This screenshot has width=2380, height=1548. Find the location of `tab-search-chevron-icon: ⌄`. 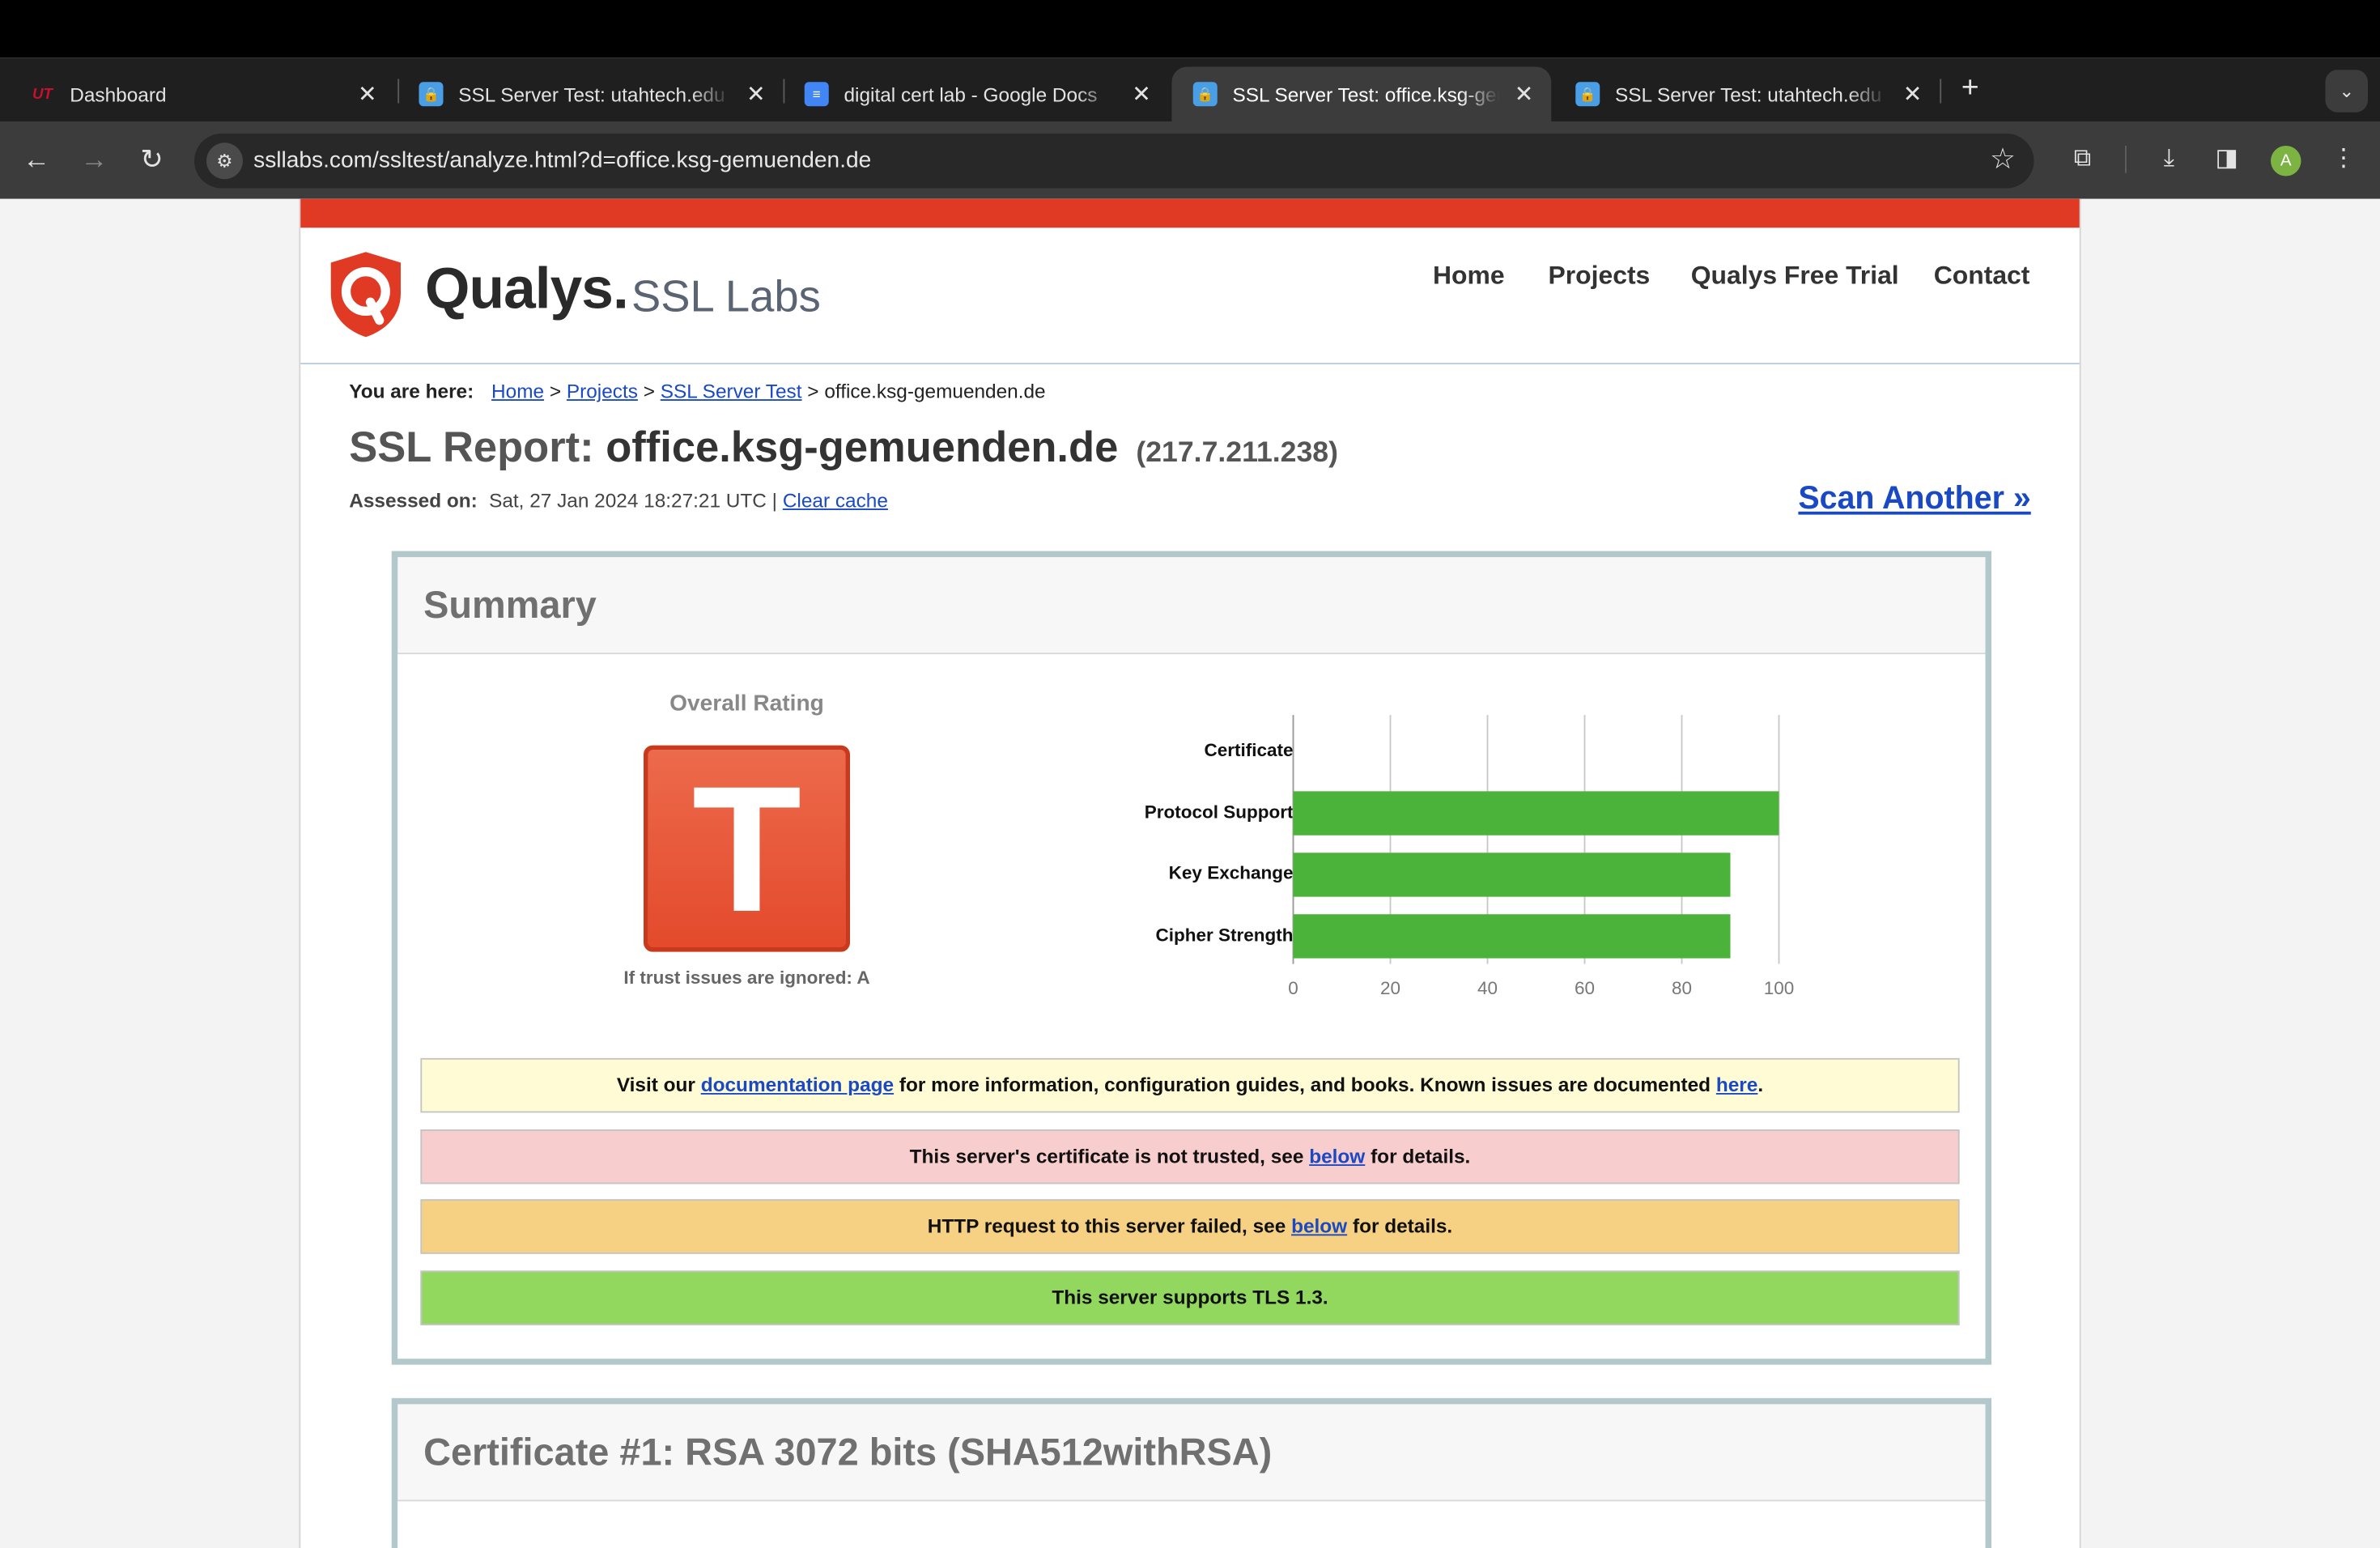

tab-search-chevron-icon: ⌄ is located at coordinates (2347, 92).